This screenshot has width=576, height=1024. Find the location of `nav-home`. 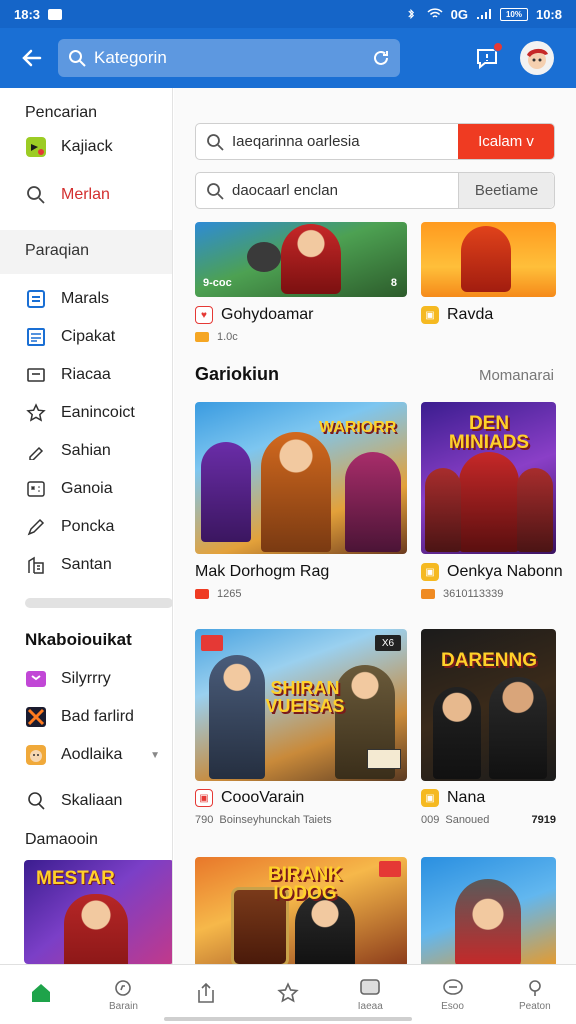

nav-home is located at coordinates (41, 994).